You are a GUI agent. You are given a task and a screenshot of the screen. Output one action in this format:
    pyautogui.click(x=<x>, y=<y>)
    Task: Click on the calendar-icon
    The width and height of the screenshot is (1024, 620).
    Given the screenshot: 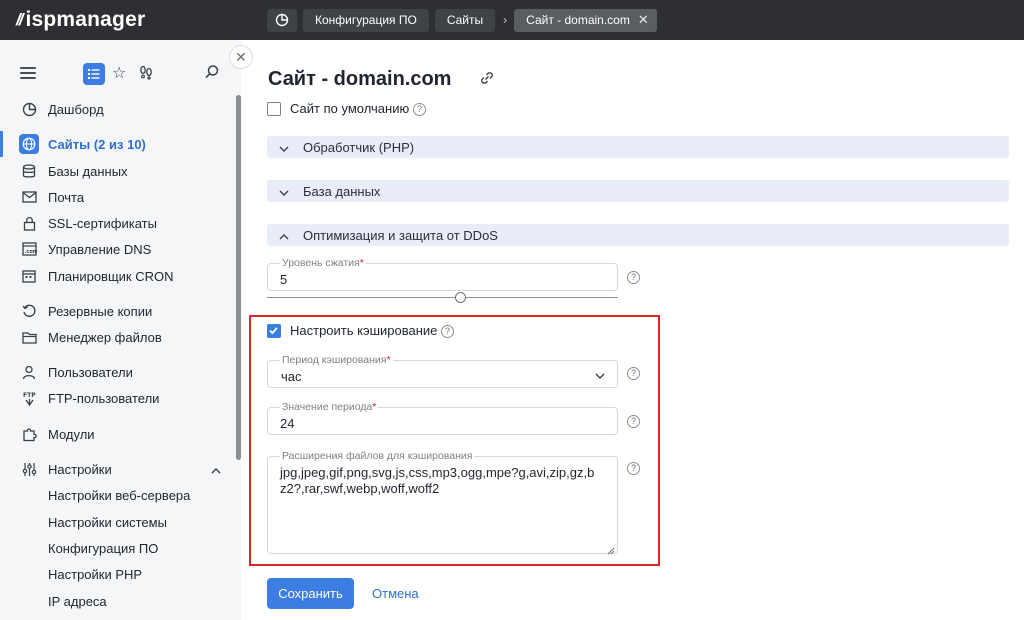 What is the action you would take?
    pyautogui.click(x=29, y=276)
    